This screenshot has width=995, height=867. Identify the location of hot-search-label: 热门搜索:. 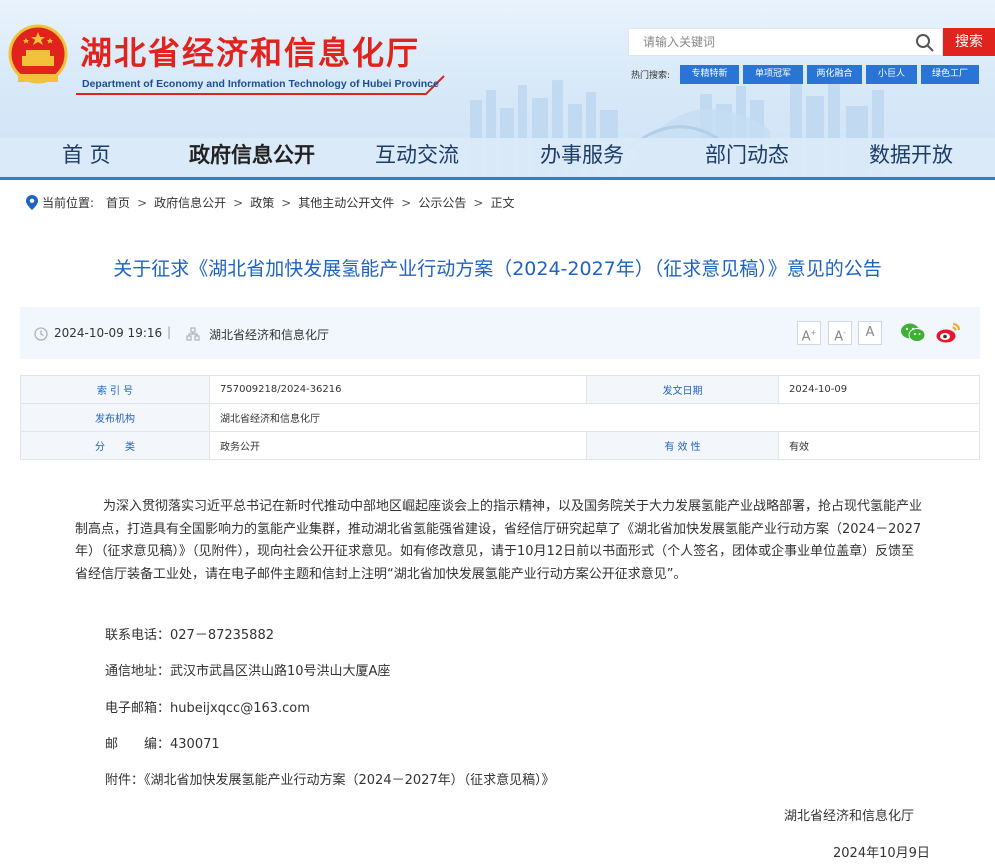
(651, 76).